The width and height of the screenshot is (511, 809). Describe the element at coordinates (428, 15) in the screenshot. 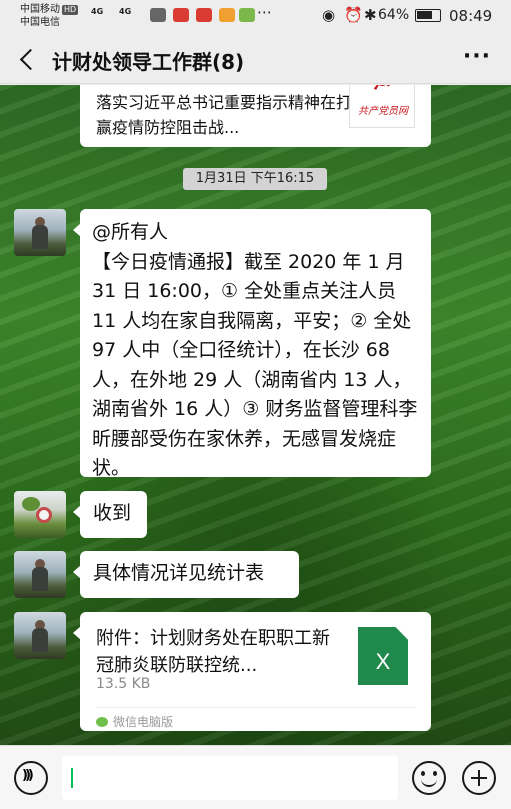

I see `battery-icon` at that location.